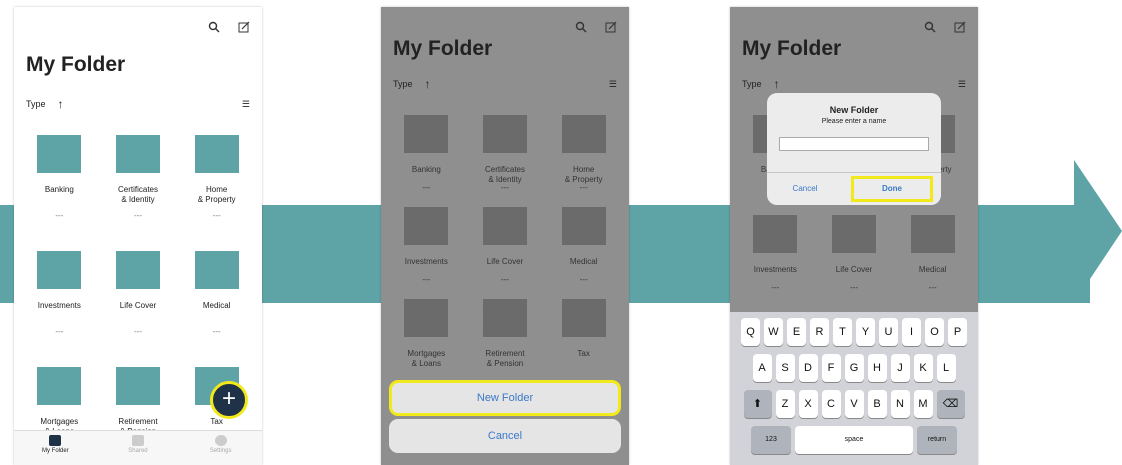 Image resolution: width=1122 pixels, height=465 pixels. Describe the element at coordinates (946, 368) in the screenshot. I see `key: L` at that location.